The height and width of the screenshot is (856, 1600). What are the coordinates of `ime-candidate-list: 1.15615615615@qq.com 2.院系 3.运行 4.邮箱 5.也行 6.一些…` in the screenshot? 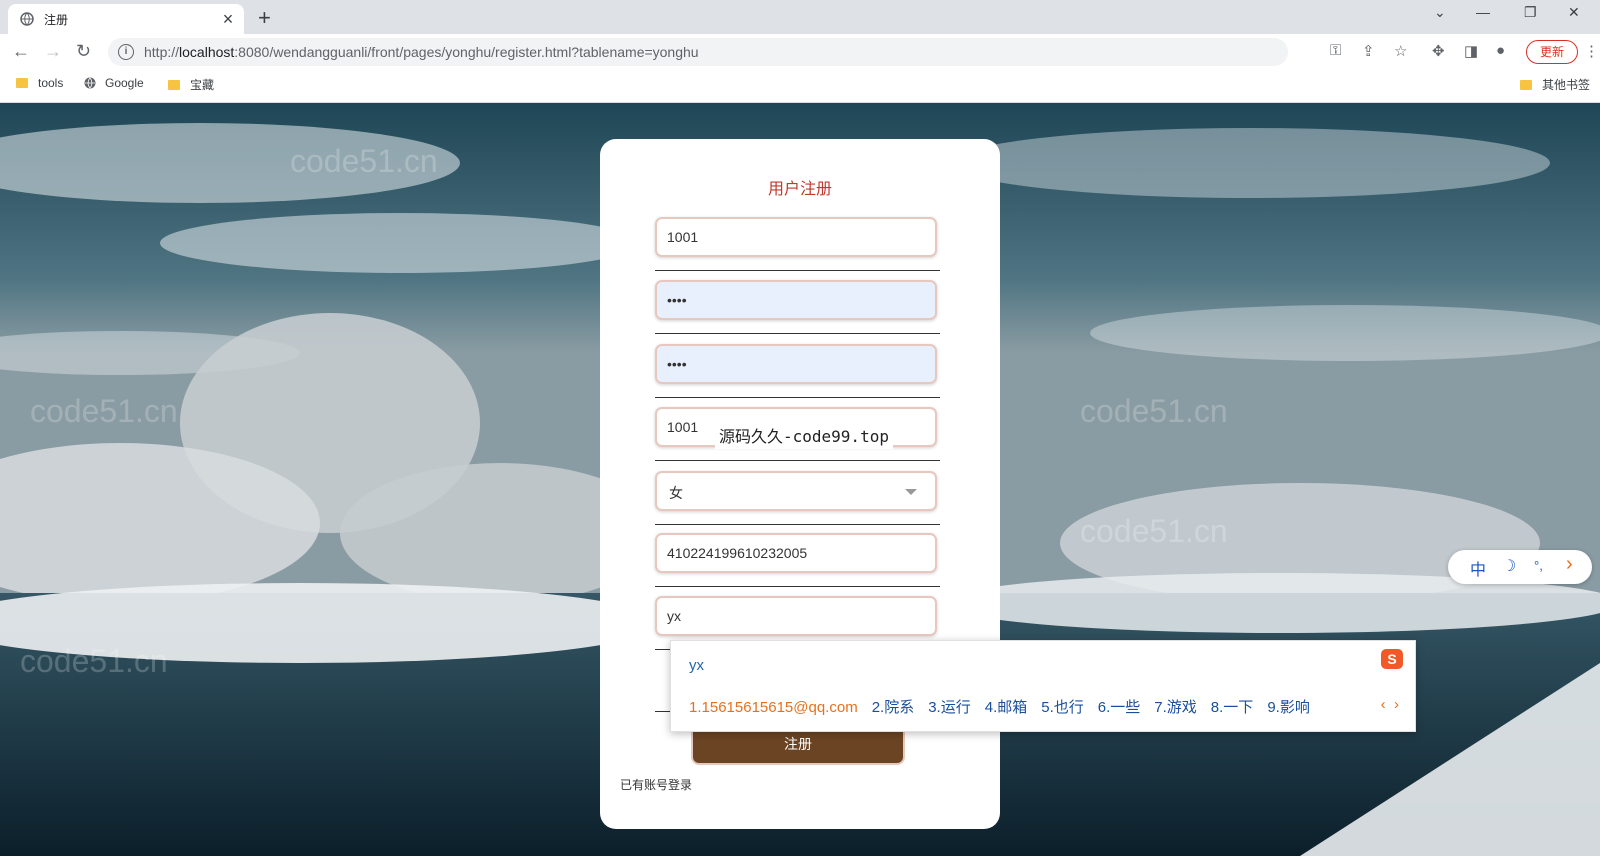 It's located at (1006, 706).